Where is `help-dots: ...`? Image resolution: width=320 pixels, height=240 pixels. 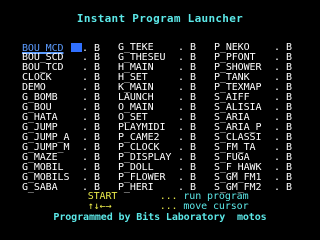
help-dots: ... is located at coordinates (168, 206).